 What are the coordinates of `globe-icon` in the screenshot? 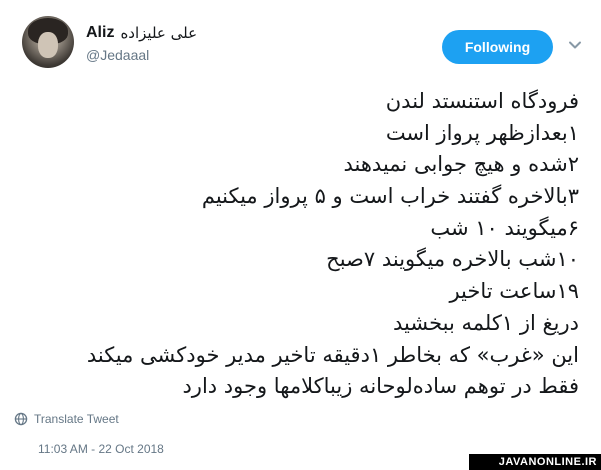 It's located at (21, 419).